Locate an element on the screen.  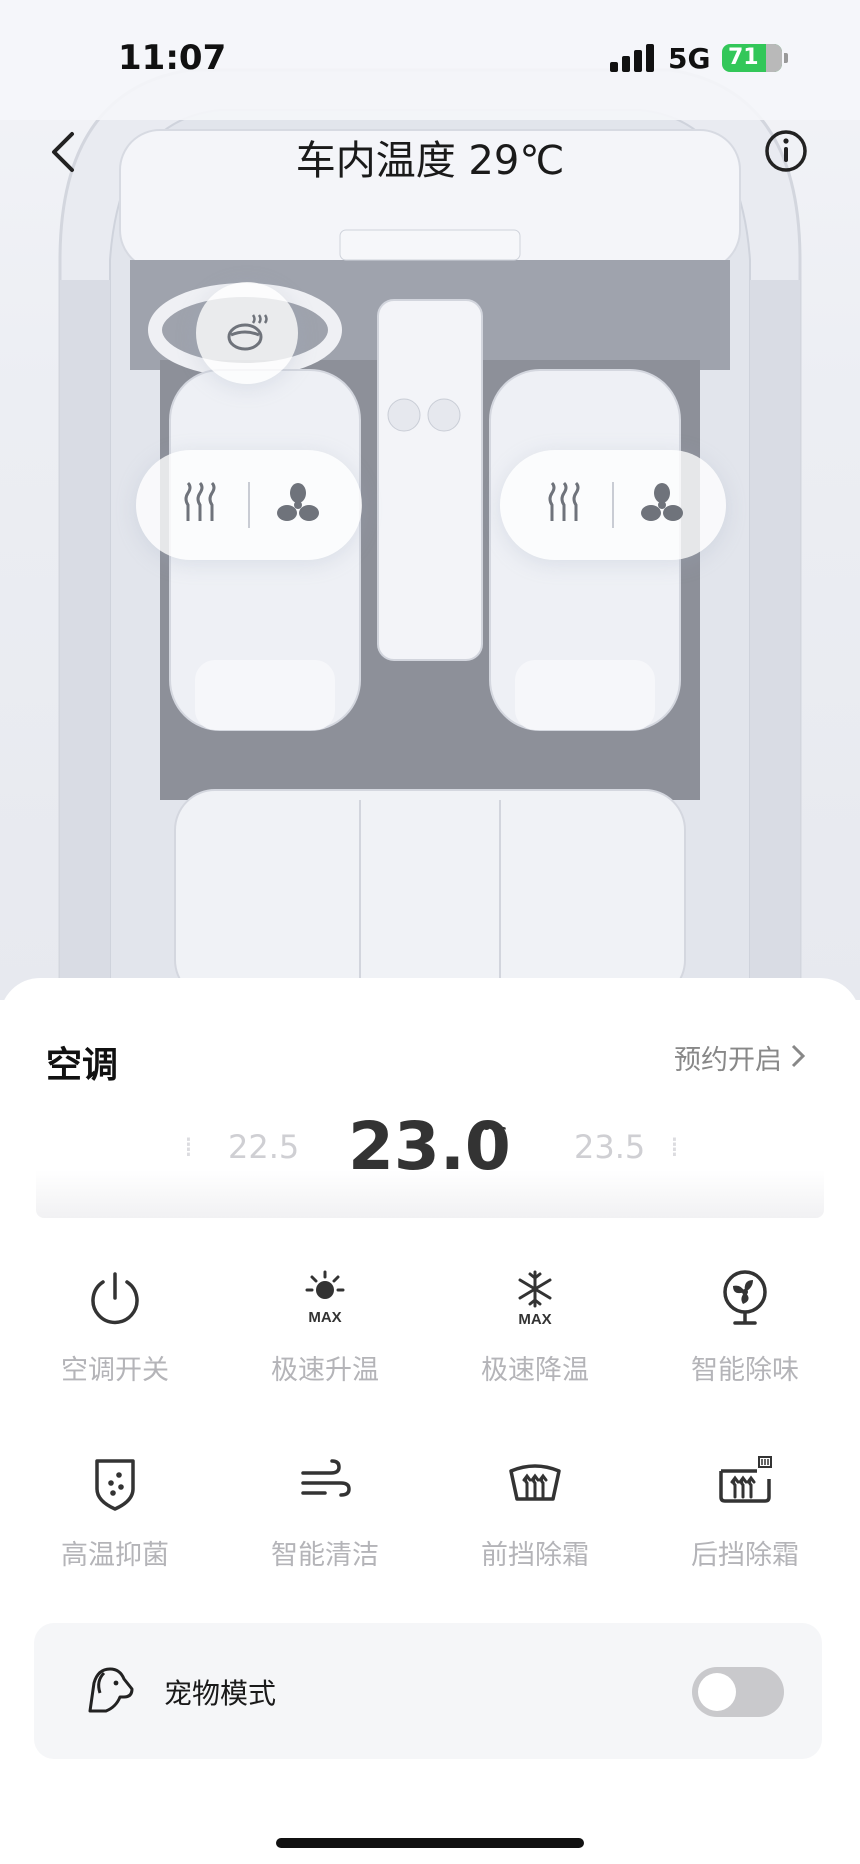
smart-clean-button: 智能清洁 is located at coordinates (325, 1523).